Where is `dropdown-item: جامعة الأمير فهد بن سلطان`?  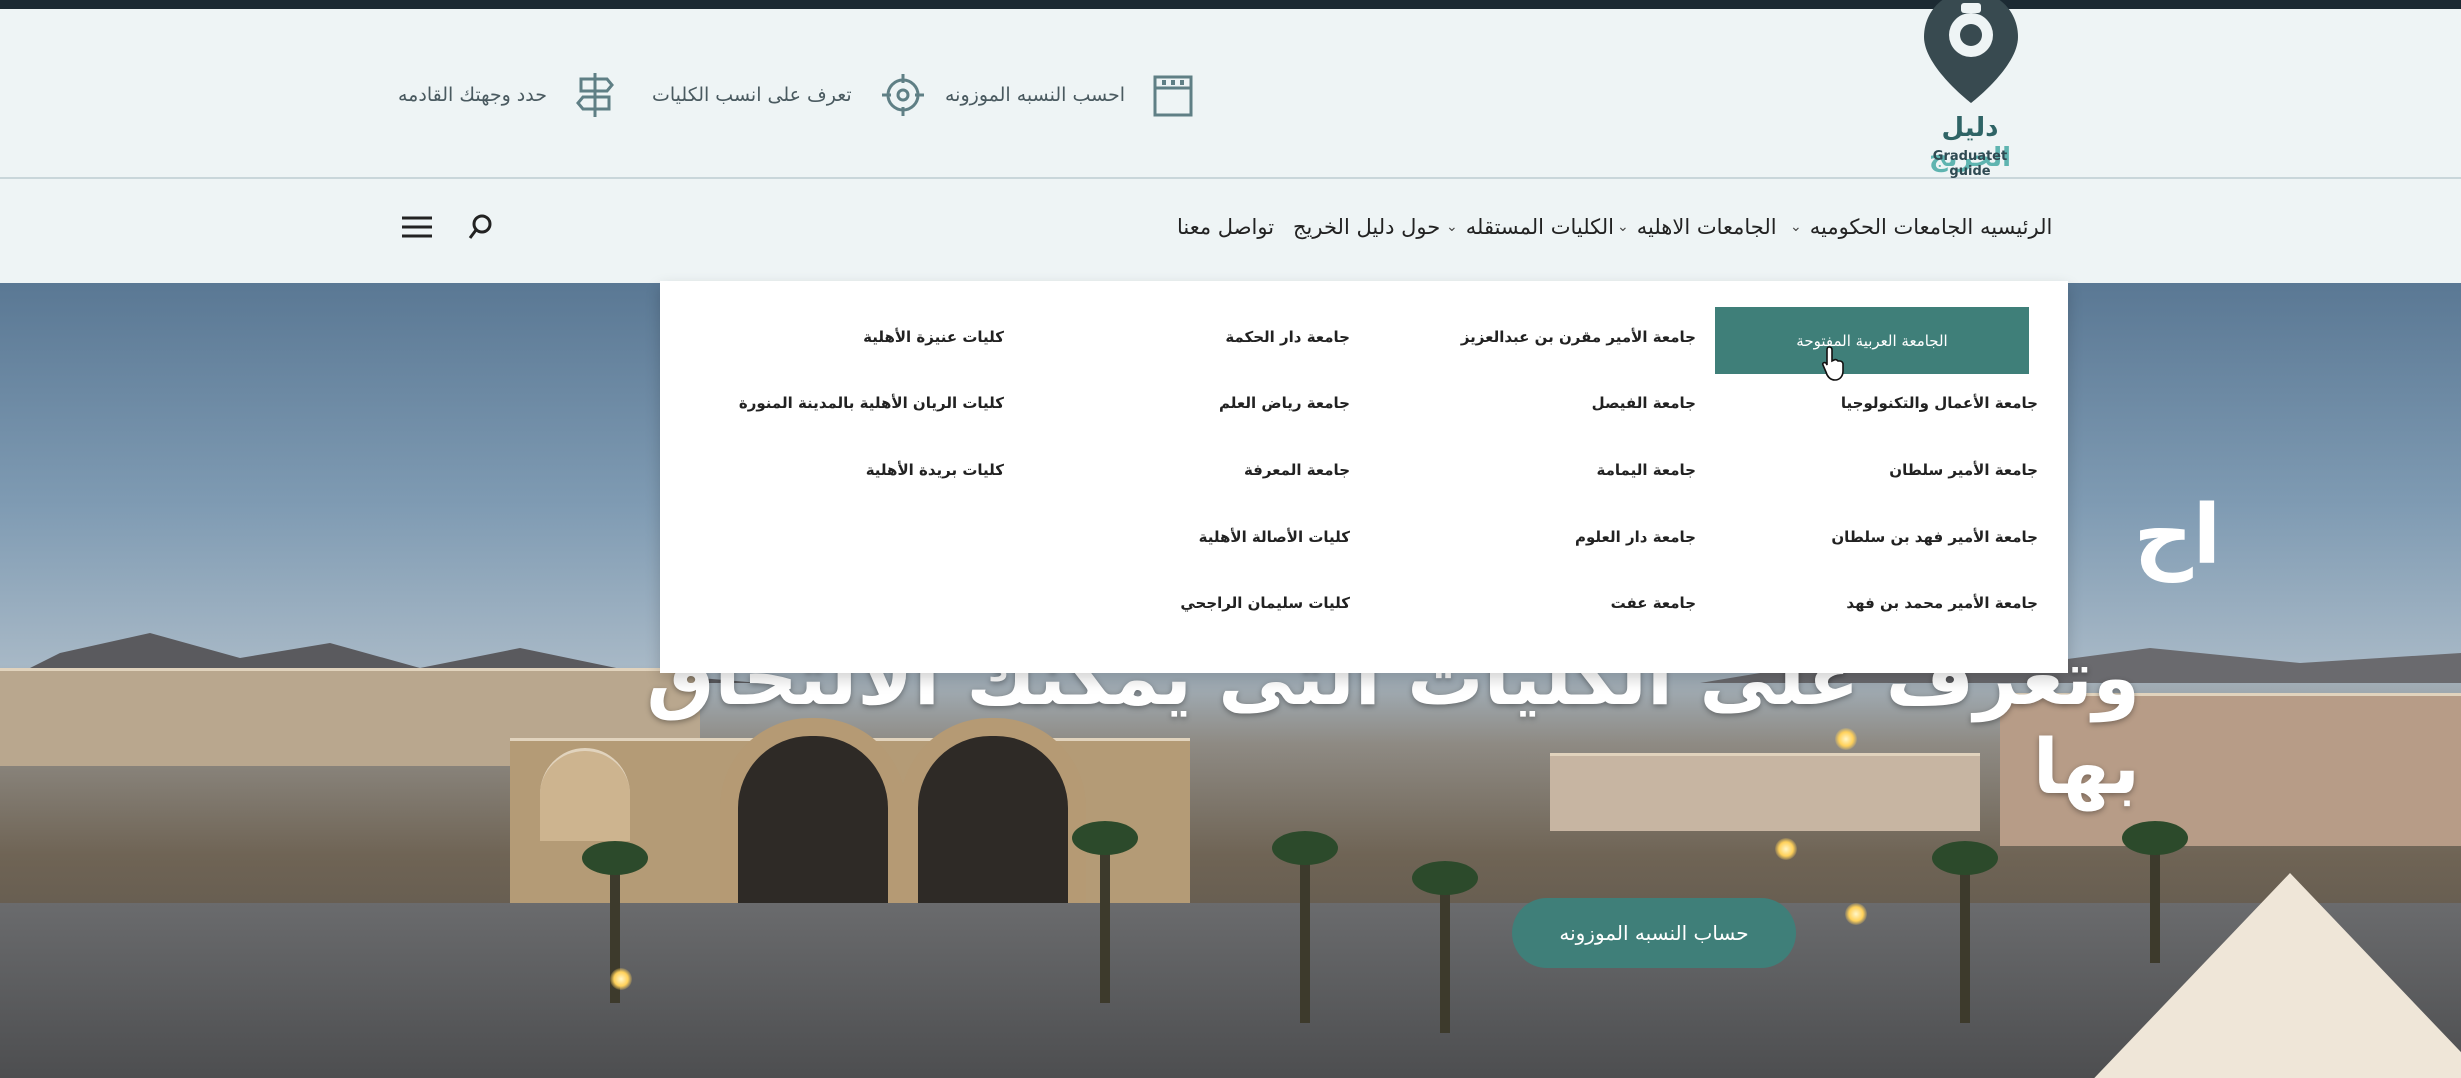
dropdown-item: جامعة الأمير فهد بن سلطان is located at coordinates (1934, 537).